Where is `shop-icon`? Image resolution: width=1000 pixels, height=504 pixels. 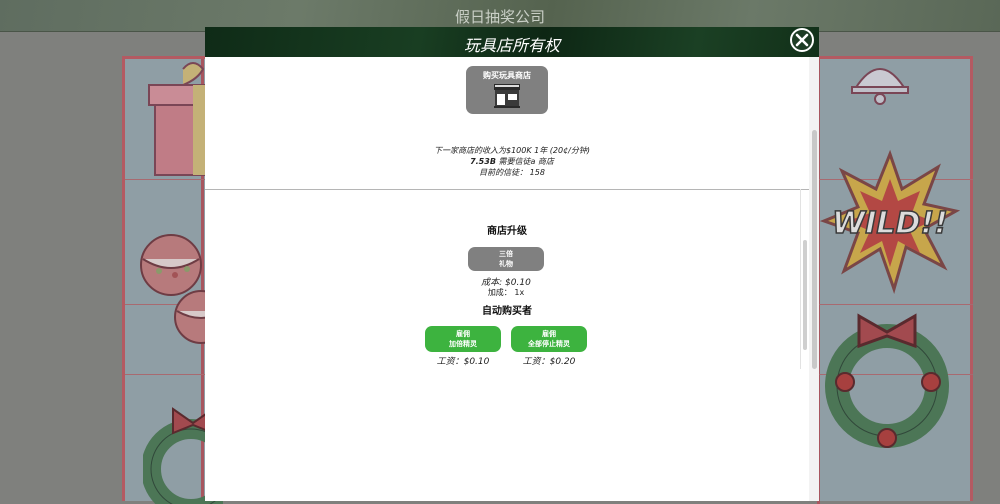 shop-icon is located at coordinates (507, 96).